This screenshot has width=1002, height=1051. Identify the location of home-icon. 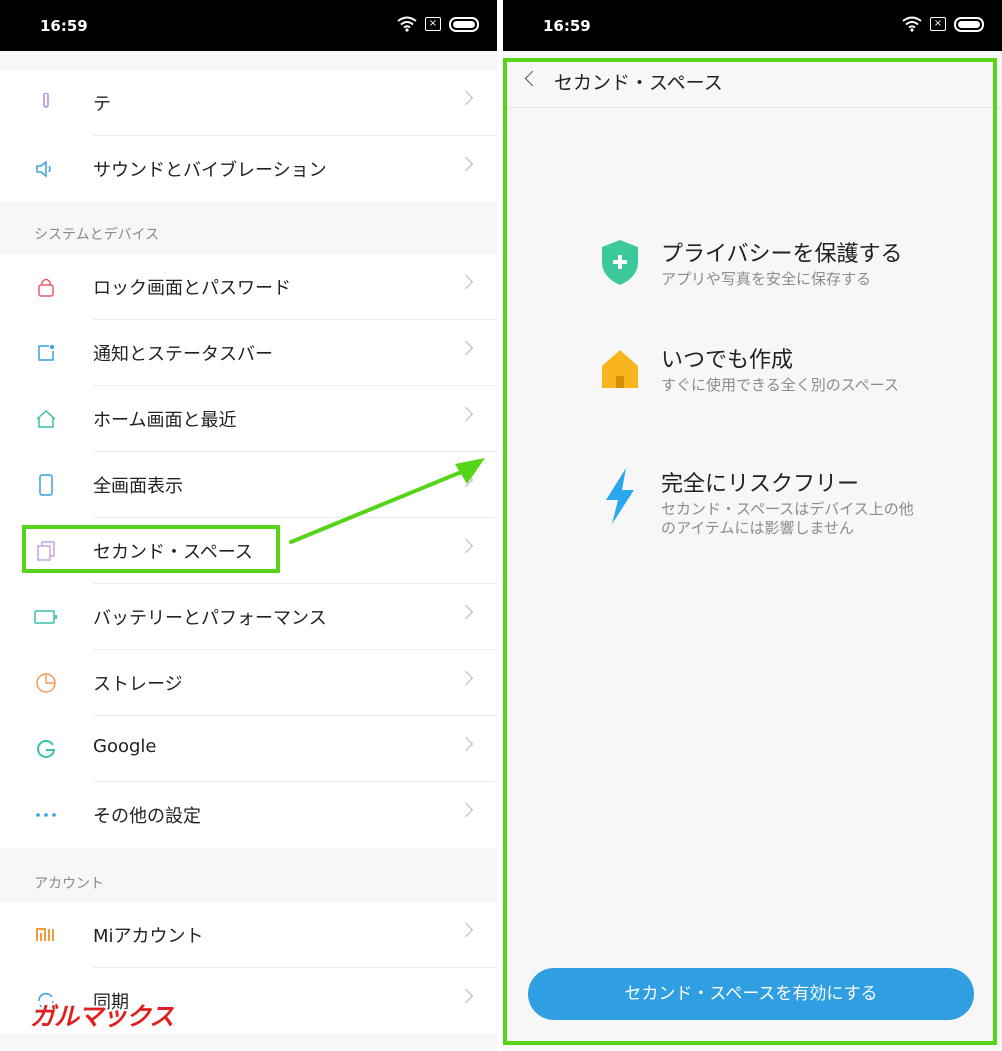
(46, 419).